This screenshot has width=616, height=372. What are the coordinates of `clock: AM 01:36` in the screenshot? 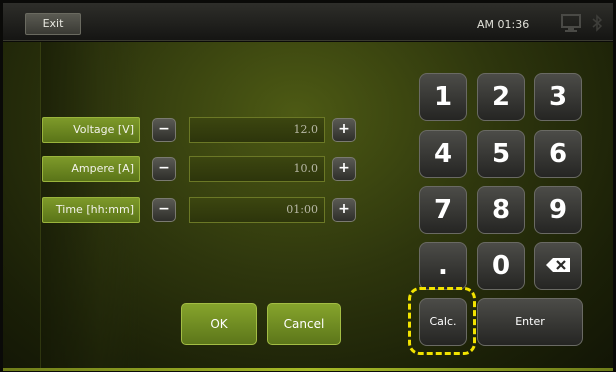 It's located at (503, 24).